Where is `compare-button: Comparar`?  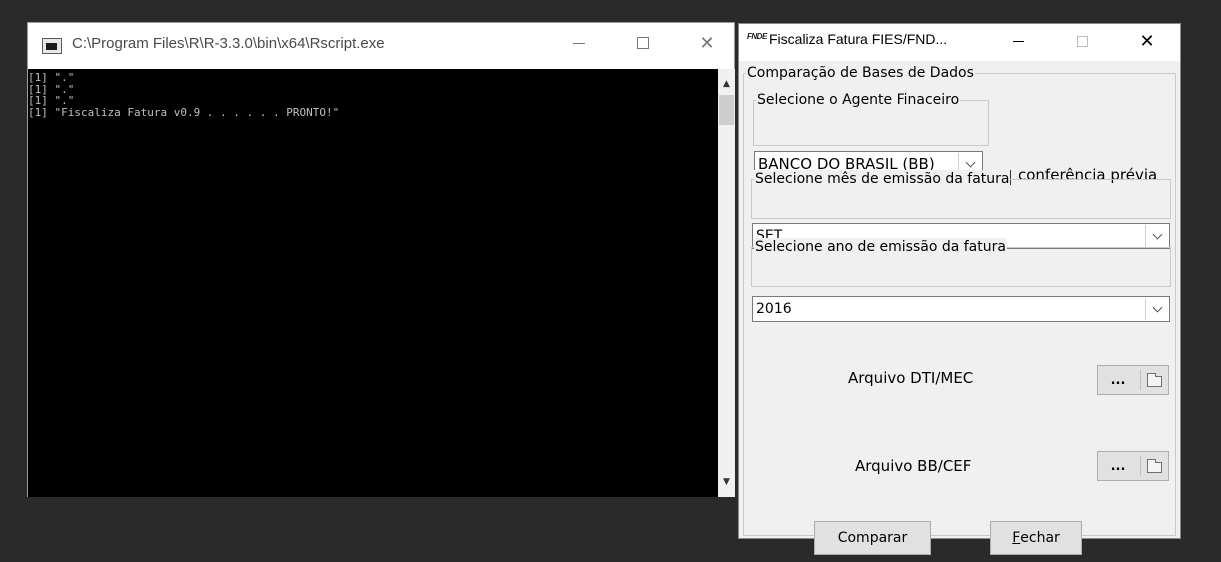
compare-button: Comparar is located at coordinates (872, 538).